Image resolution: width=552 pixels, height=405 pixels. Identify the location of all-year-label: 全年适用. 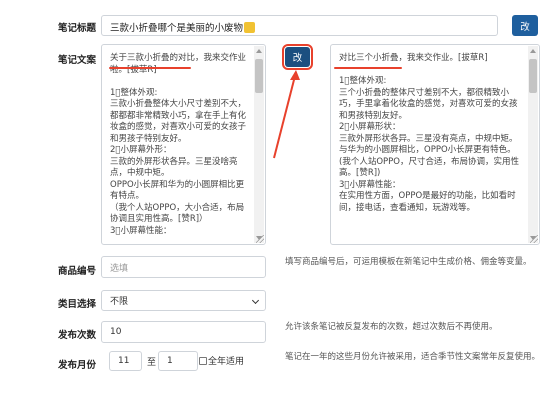
(226, 362).